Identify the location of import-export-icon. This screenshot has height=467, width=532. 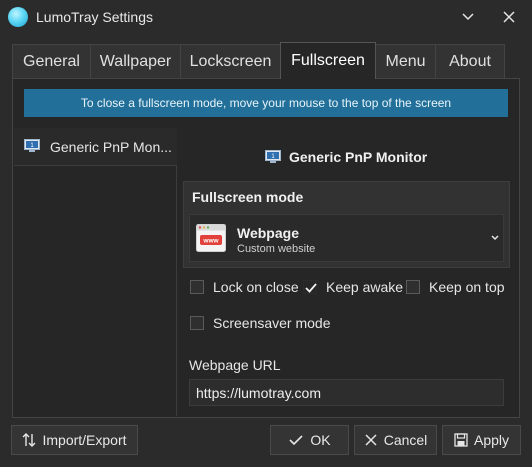
(29, 440).